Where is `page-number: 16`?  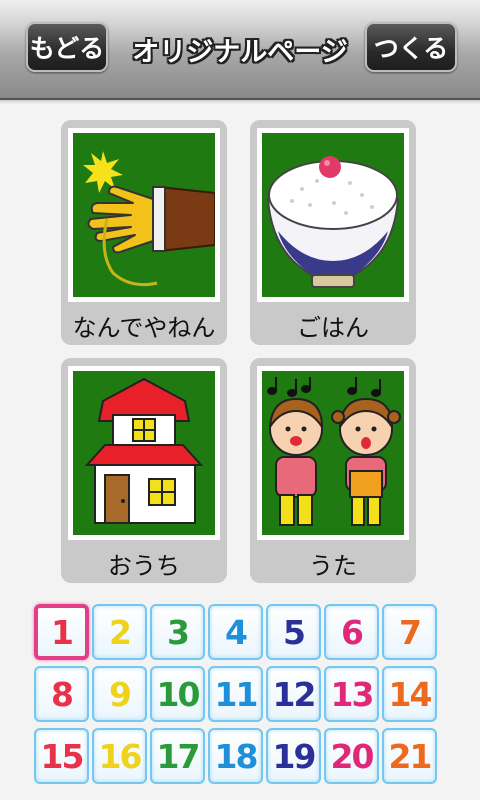 page-number: 16 is located at coordinates (120, 756).